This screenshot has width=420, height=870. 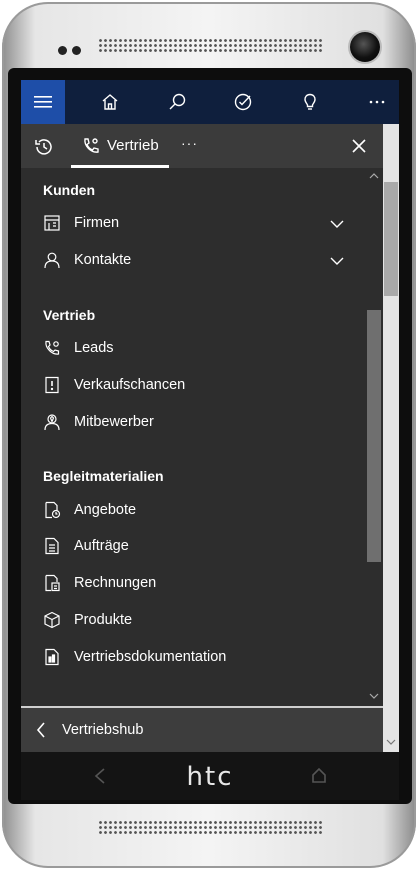 What do you see at coordinates (365, 47) in the screenshot?
I see `front-camera` at bounding box center [365, 47].